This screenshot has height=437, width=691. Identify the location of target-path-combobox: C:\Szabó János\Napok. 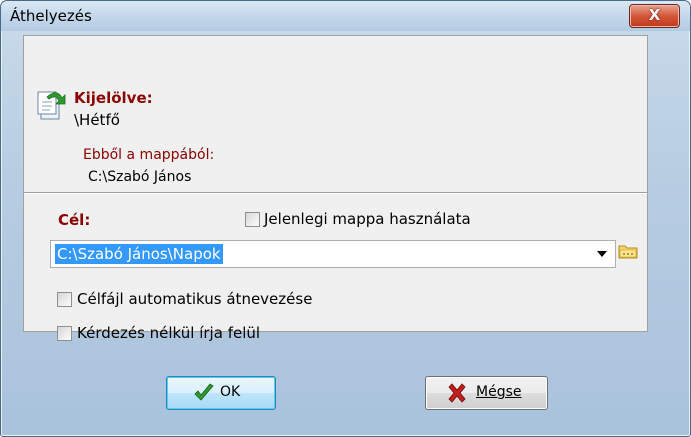
(333, 254).